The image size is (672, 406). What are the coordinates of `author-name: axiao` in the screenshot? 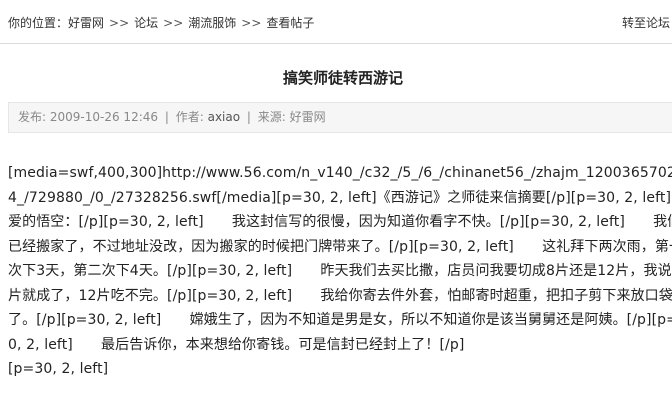 It's located at (224, 117).